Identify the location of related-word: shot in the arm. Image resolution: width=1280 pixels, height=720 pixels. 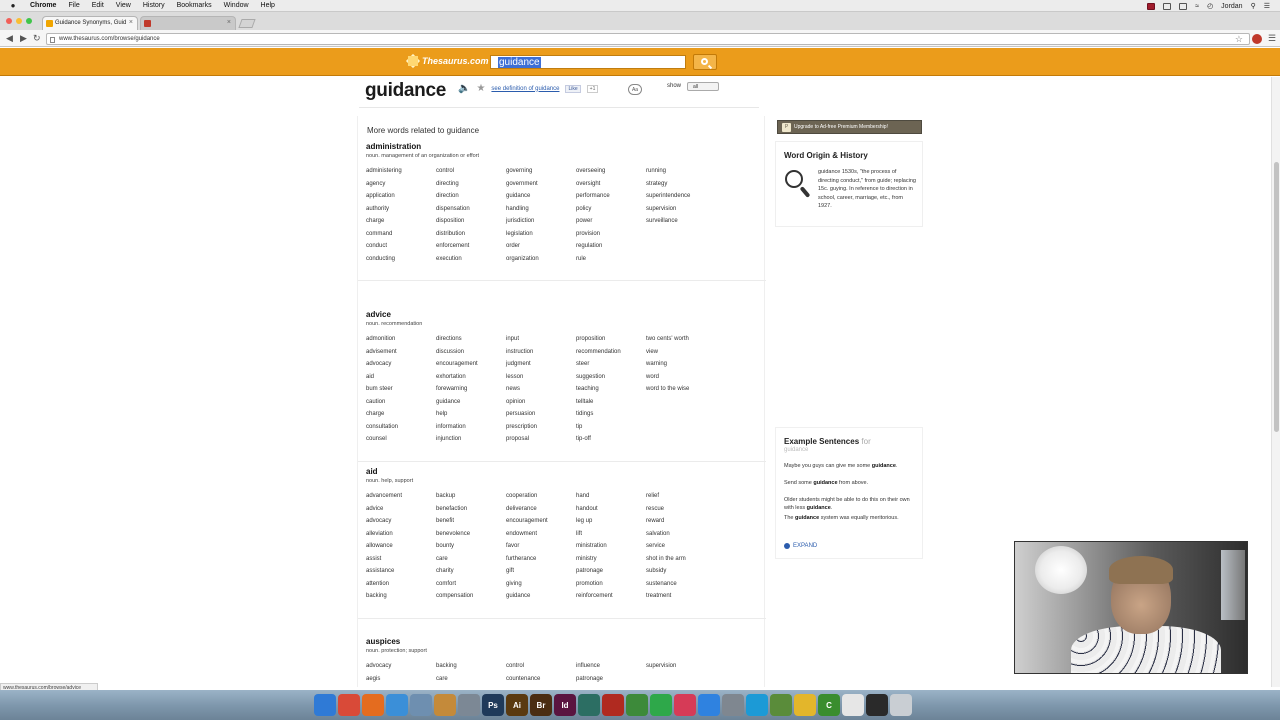
(681, 562).